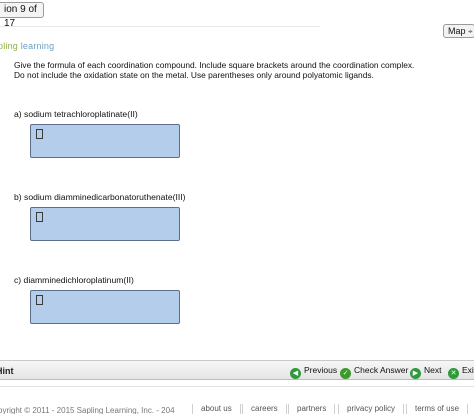 The height and width of the screenshot is (414, 474). I want to click on check-icon: ✓, so click(345, 373).